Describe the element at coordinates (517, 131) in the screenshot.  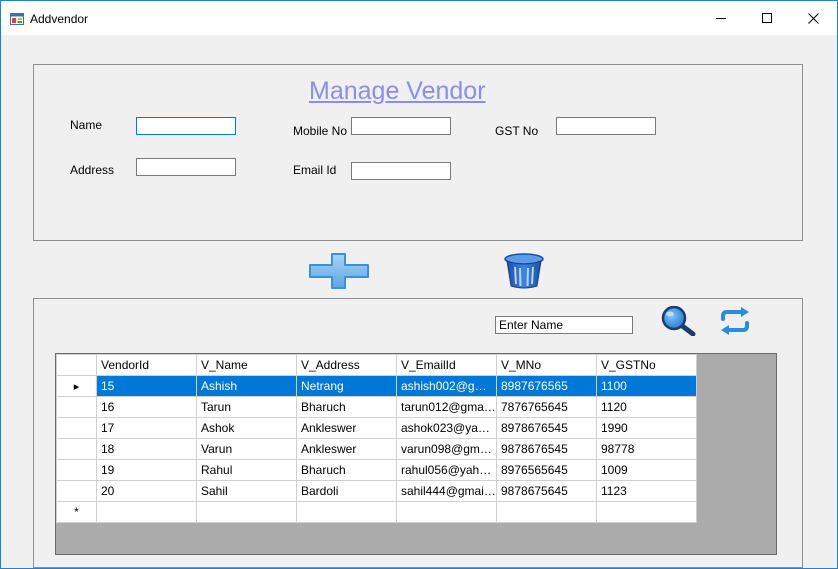
I see `gst-label: GST No` at that location.